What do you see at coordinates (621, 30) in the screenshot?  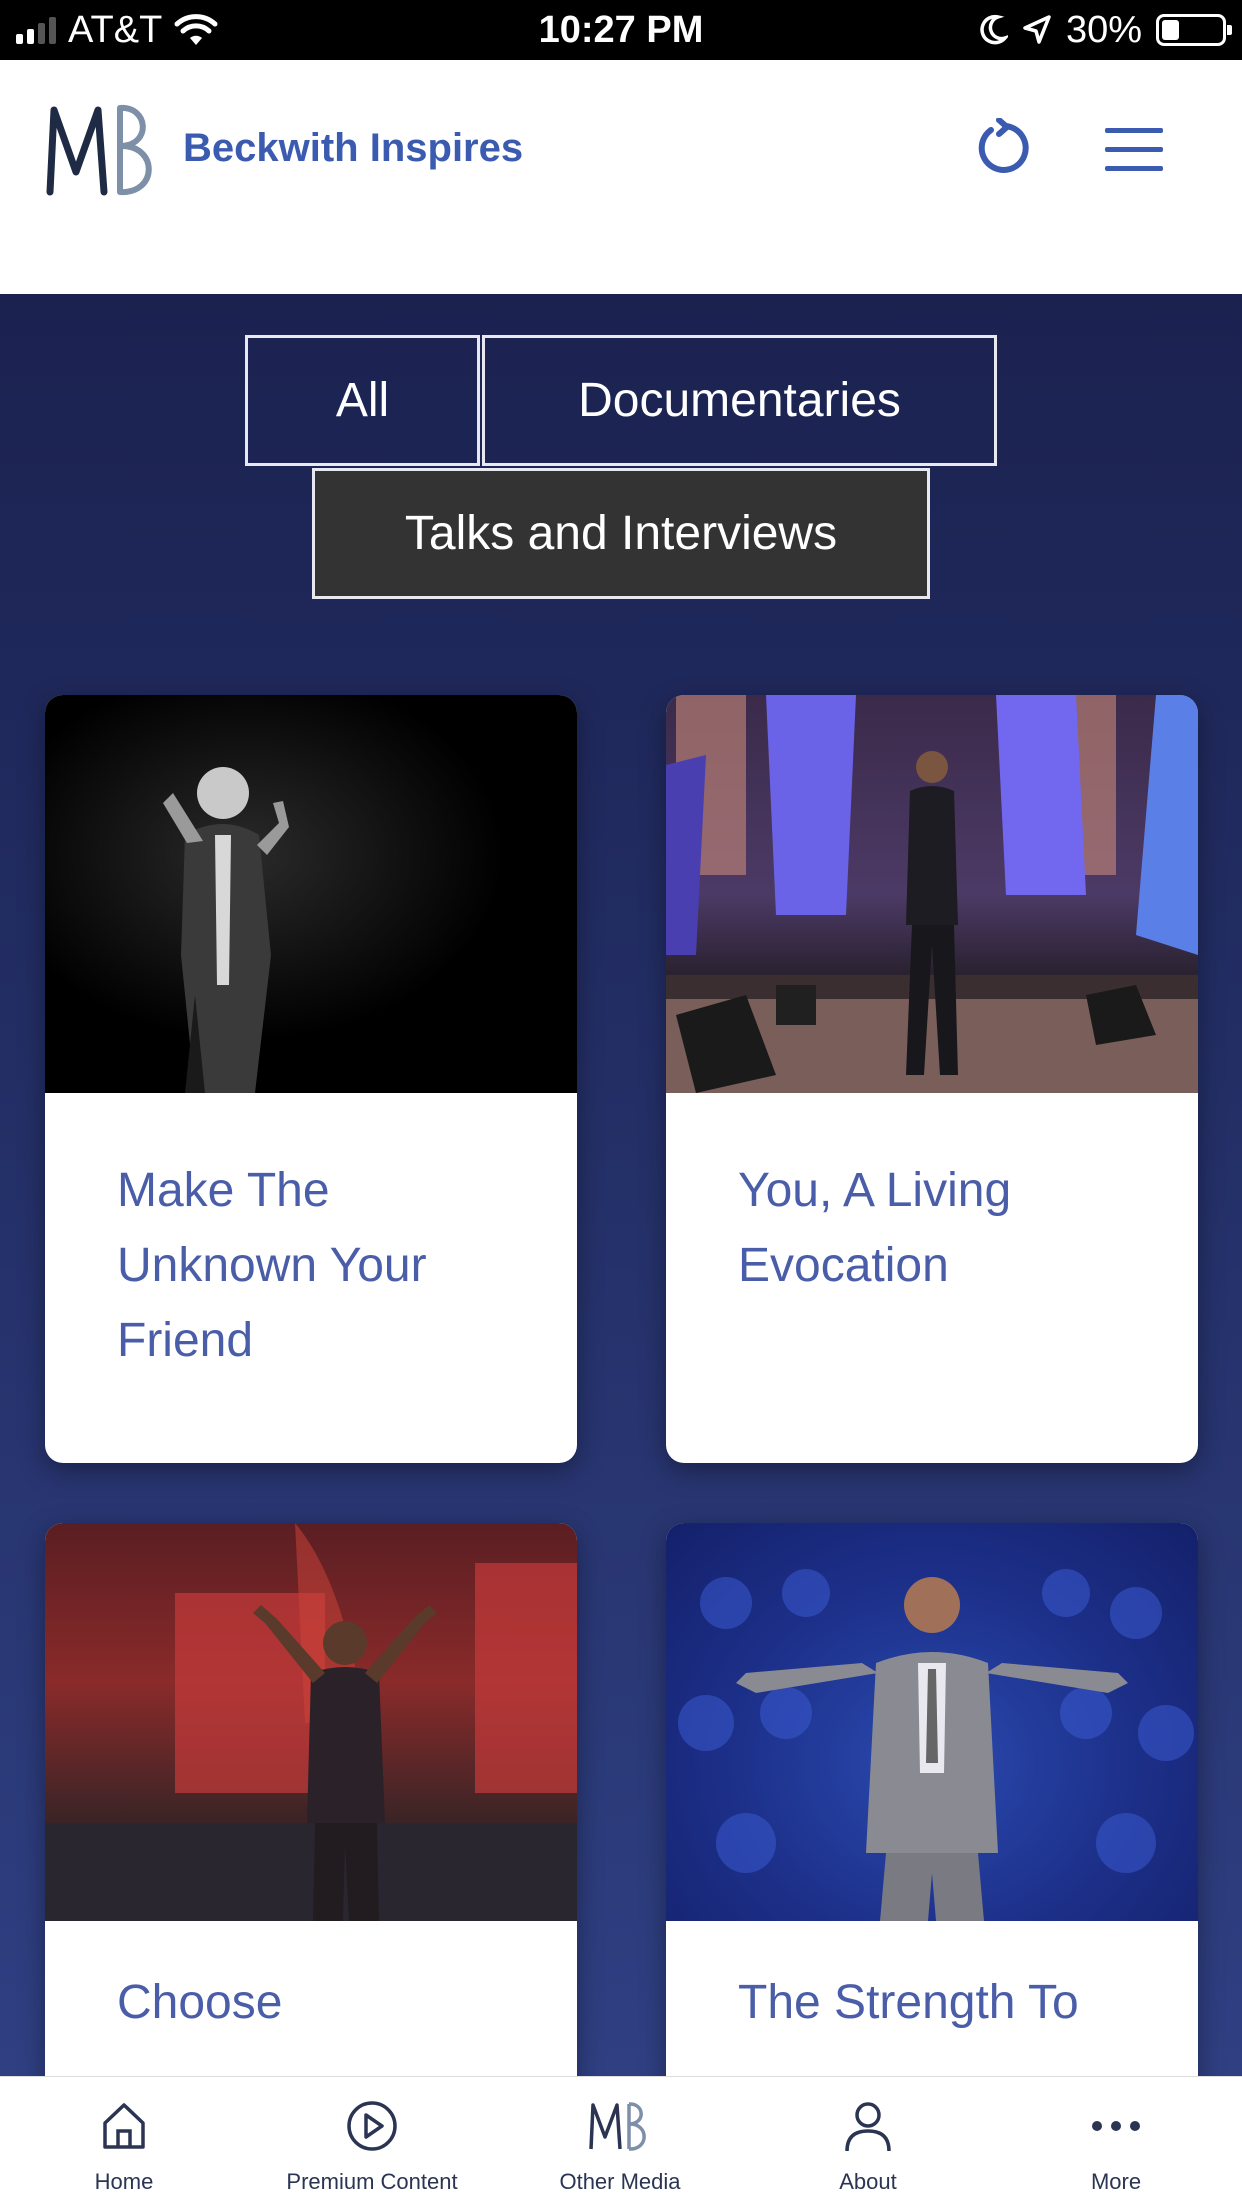 I see `status-bar: AT&T 10:27 PM 30%` at bounding box center [621, 30].